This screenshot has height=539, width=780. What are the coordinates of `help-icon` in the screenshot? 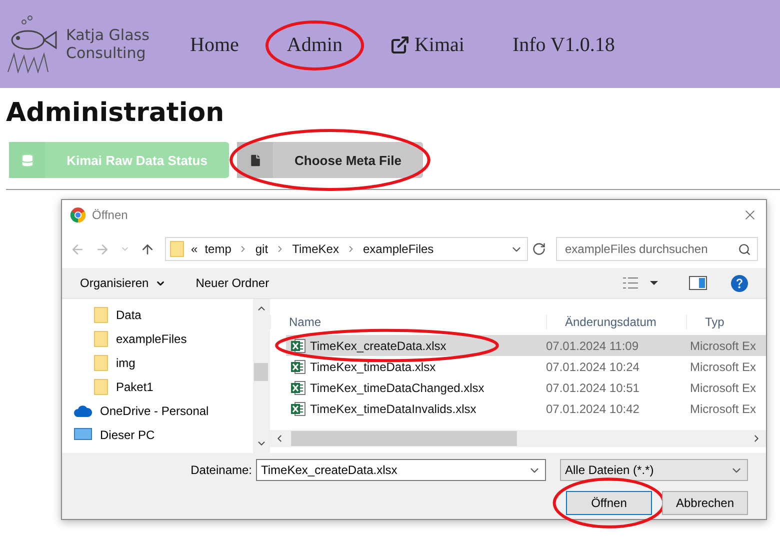 It's located at (739, 283).